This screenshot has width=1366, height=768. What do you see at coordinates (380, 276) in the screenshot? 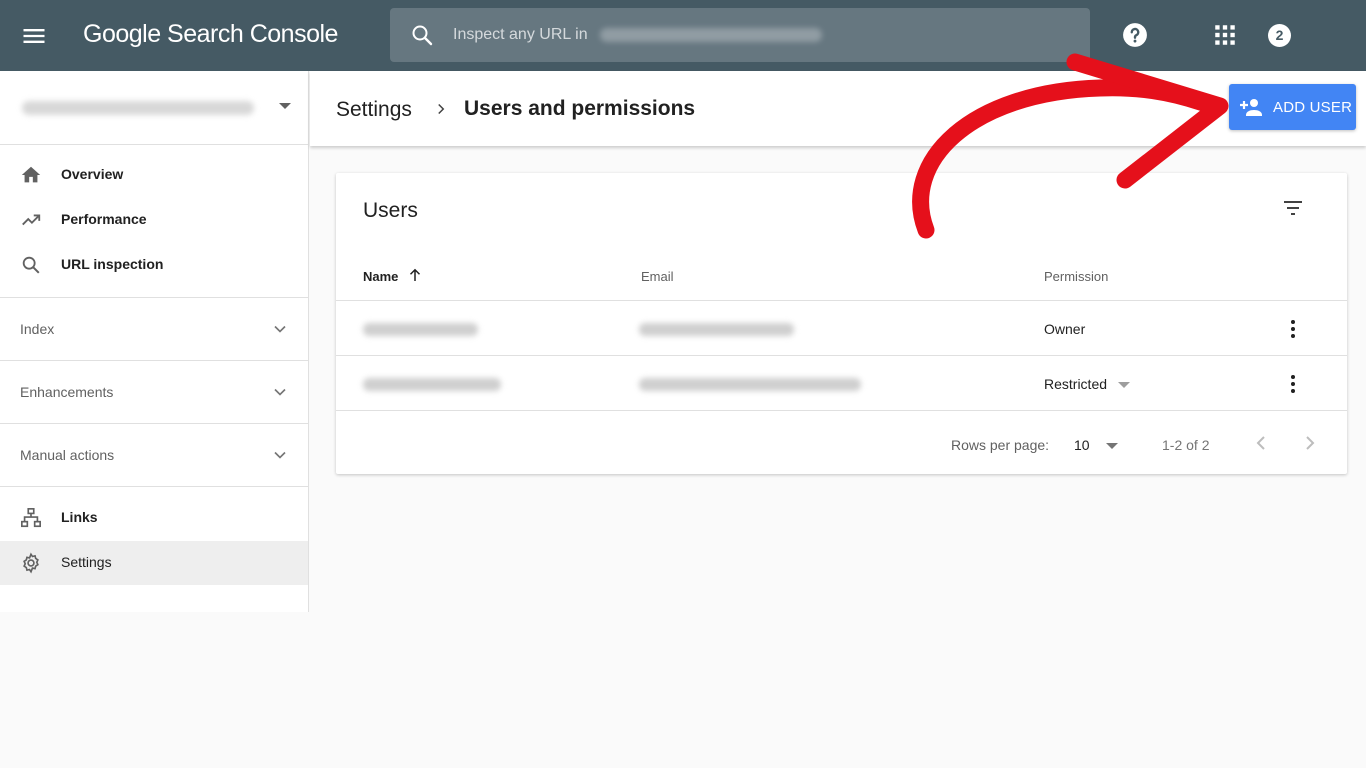
I see `column-header-name: Name` at bounding box center [380, 276].